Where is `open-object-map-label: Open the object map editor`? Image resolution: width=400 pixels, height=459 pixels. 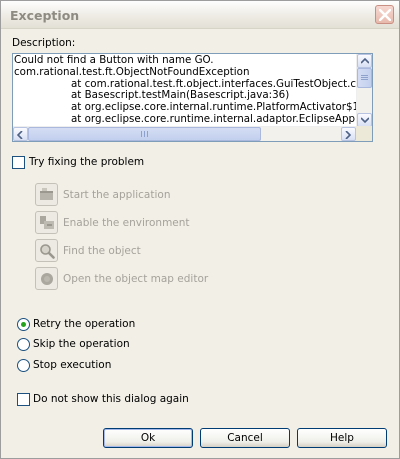 open-object-map-label: Open the object map editor is located at coordinates (136, 279).